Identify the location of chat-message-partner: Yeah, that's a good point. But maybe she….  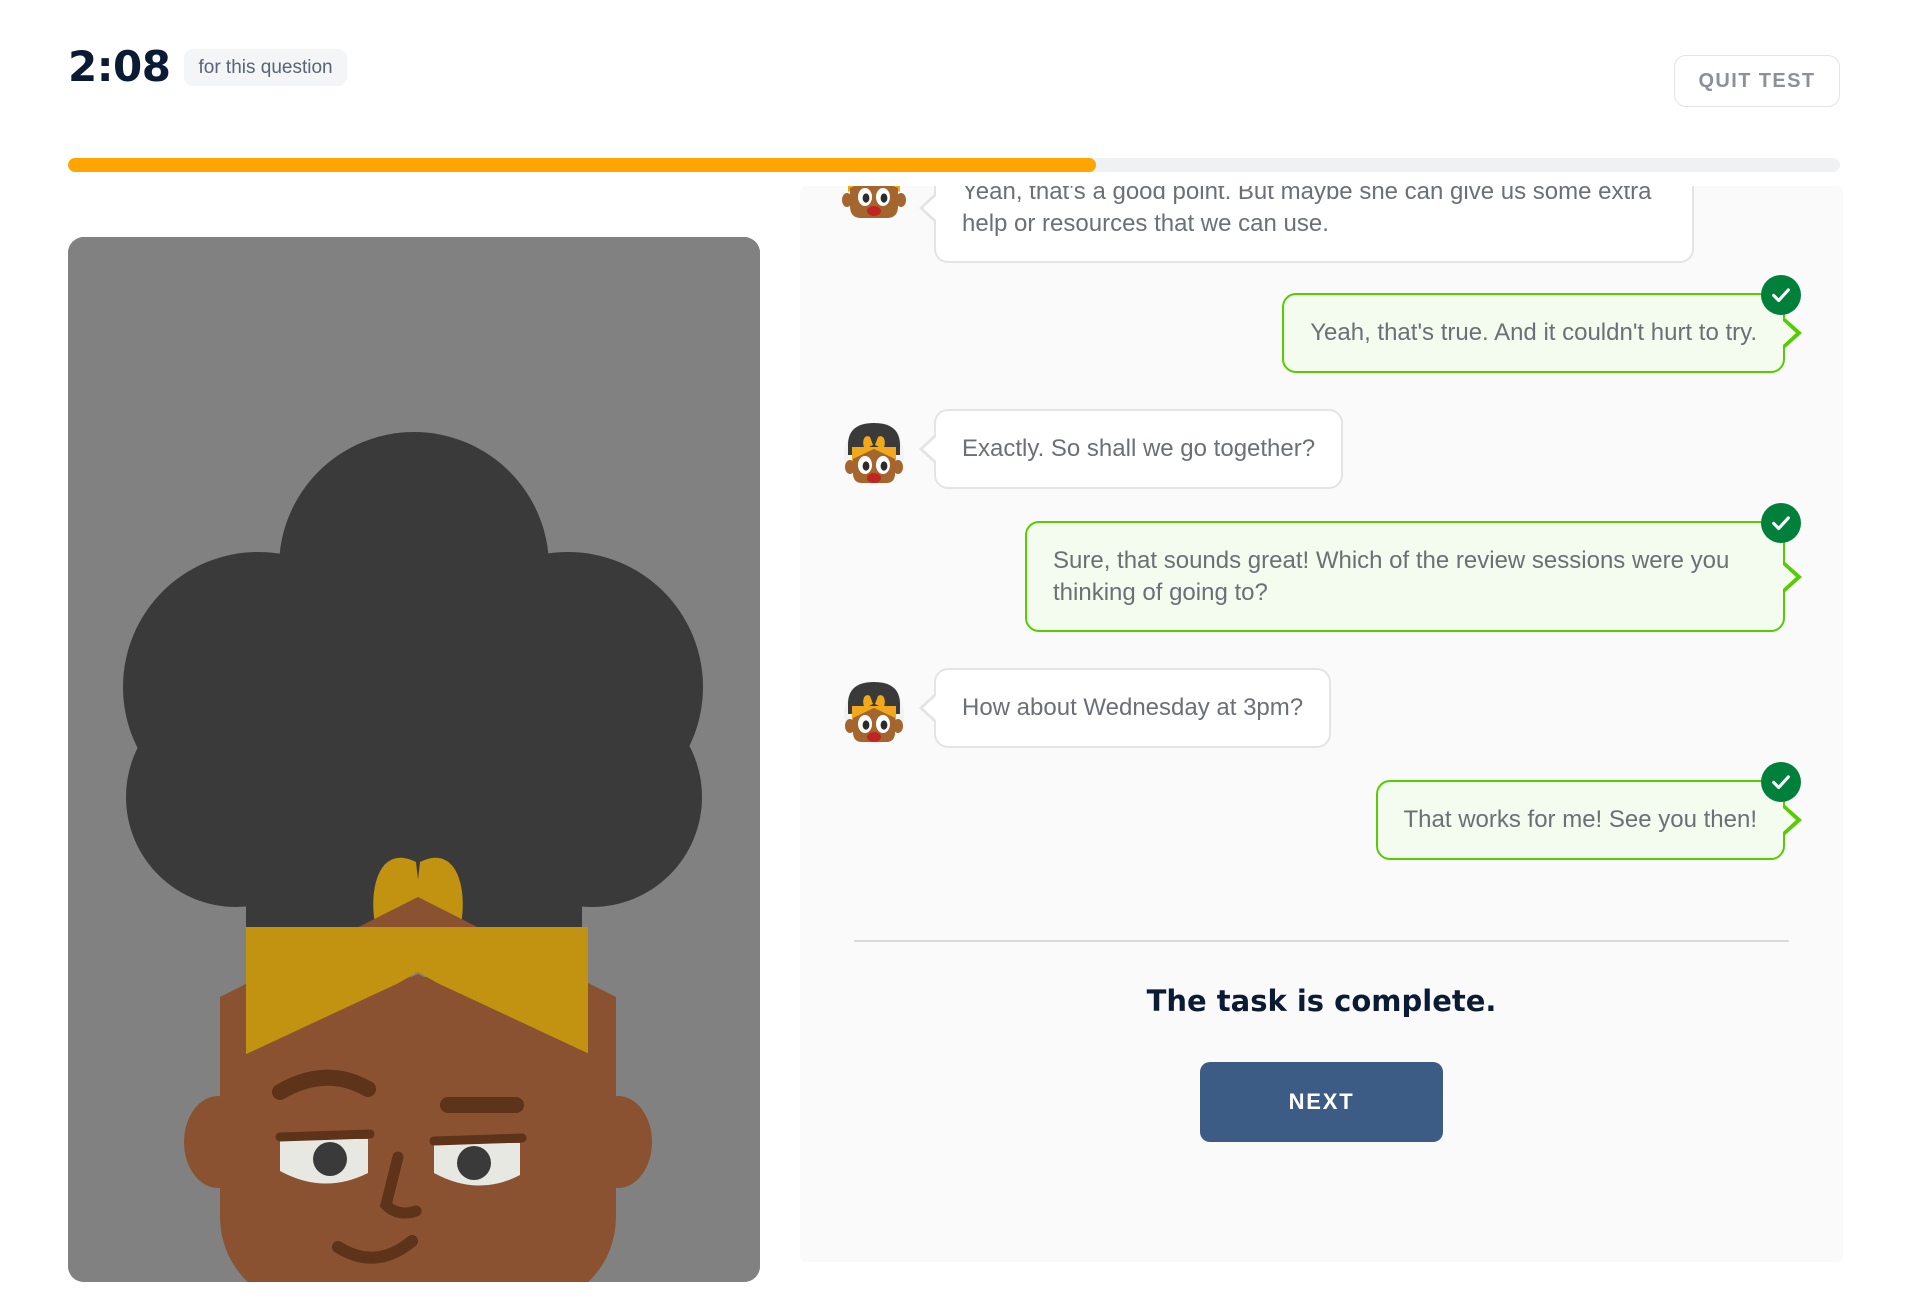
(1321, 225).